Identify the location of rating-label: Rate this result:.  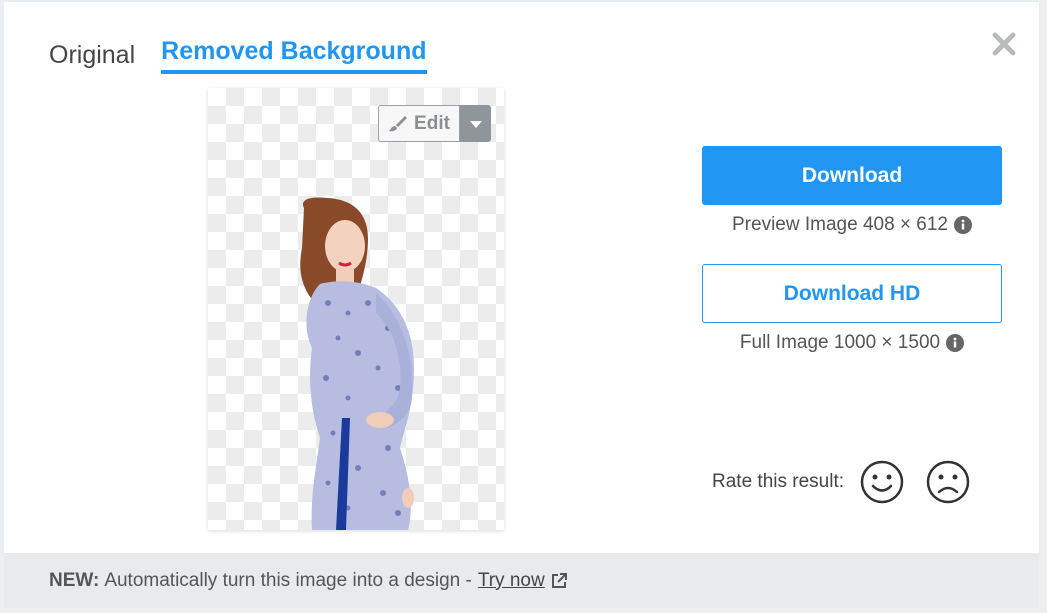
(778, 481).